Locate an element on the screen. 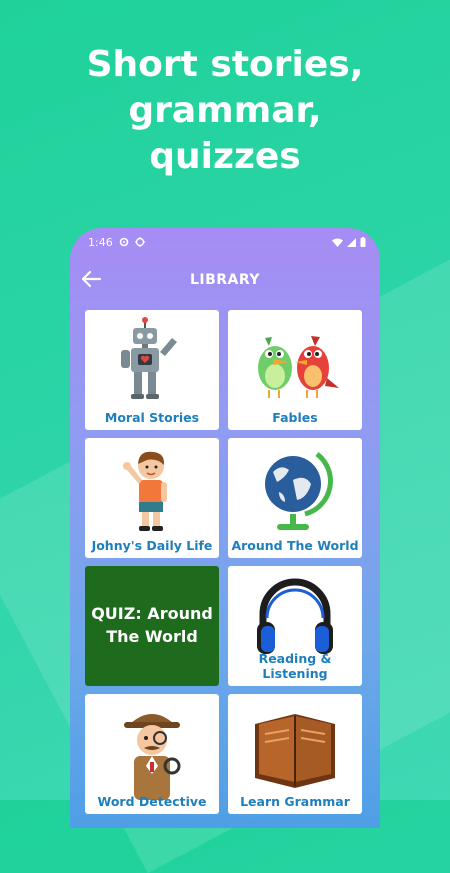 Image resolution: width=450 pixels, height=873 pixels. card-quiz-around-the-world: QUIZ: Around The World is located at coordinates (152, 626).